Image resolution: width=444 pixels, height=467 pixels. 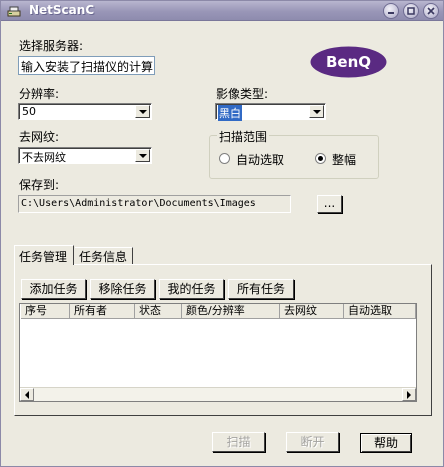 What do you see at coordinates (231, 311) in the screenshot?
I see `column-header-color-resolution: 颜色/分辨率` at bounding box center [231, 311].